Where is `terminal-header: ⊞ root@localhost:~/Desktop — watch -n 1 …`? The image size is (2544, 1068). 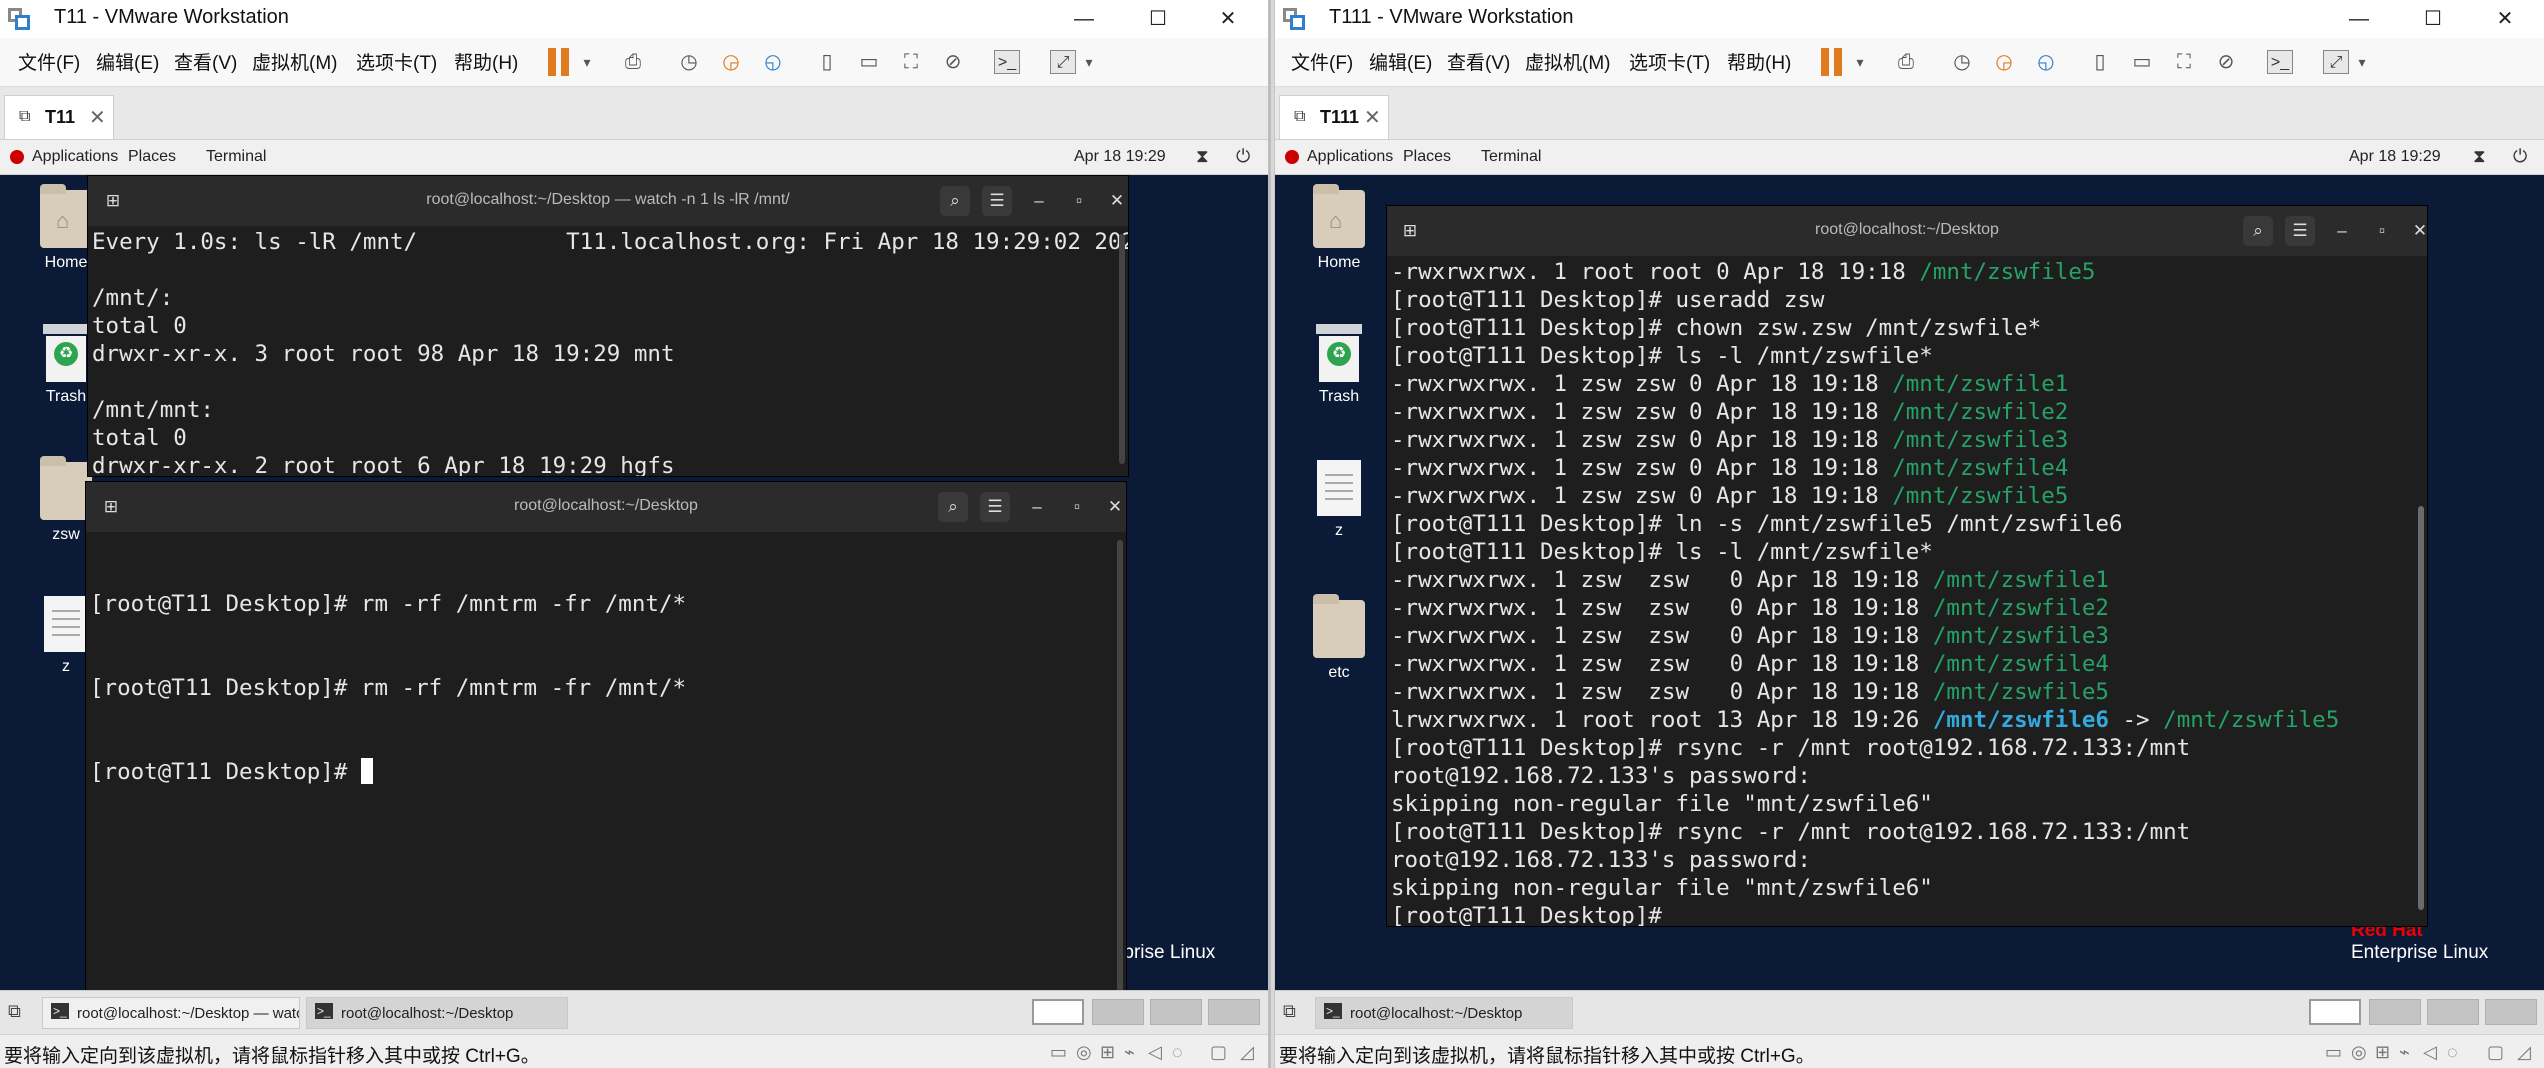 terminal-header: ⊞ root@localhost:~/Desktop — watch -n 1 … is located at coordinates (608, 201).